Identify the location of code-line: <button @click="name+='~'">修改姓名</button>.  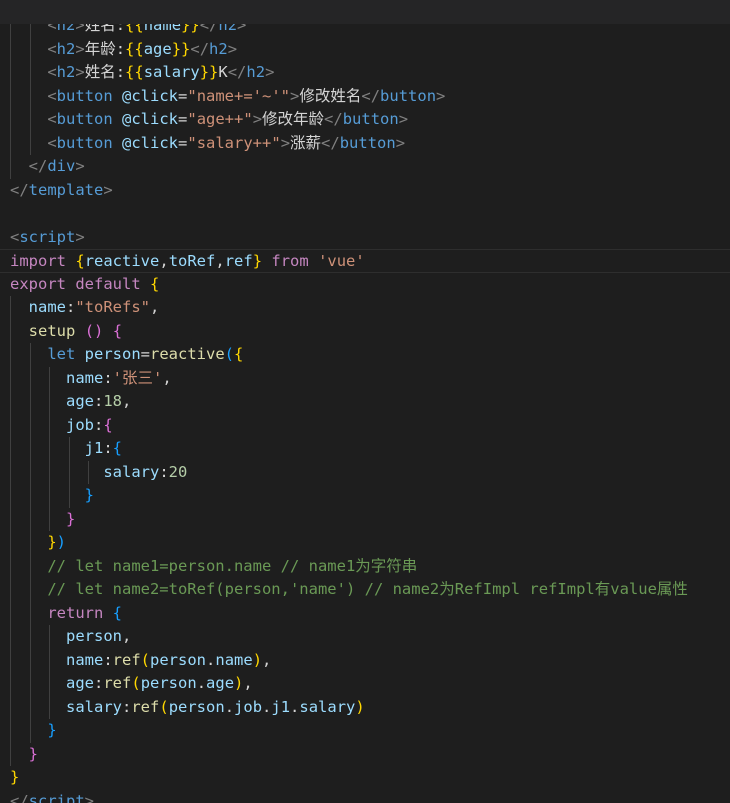
(365, 96).